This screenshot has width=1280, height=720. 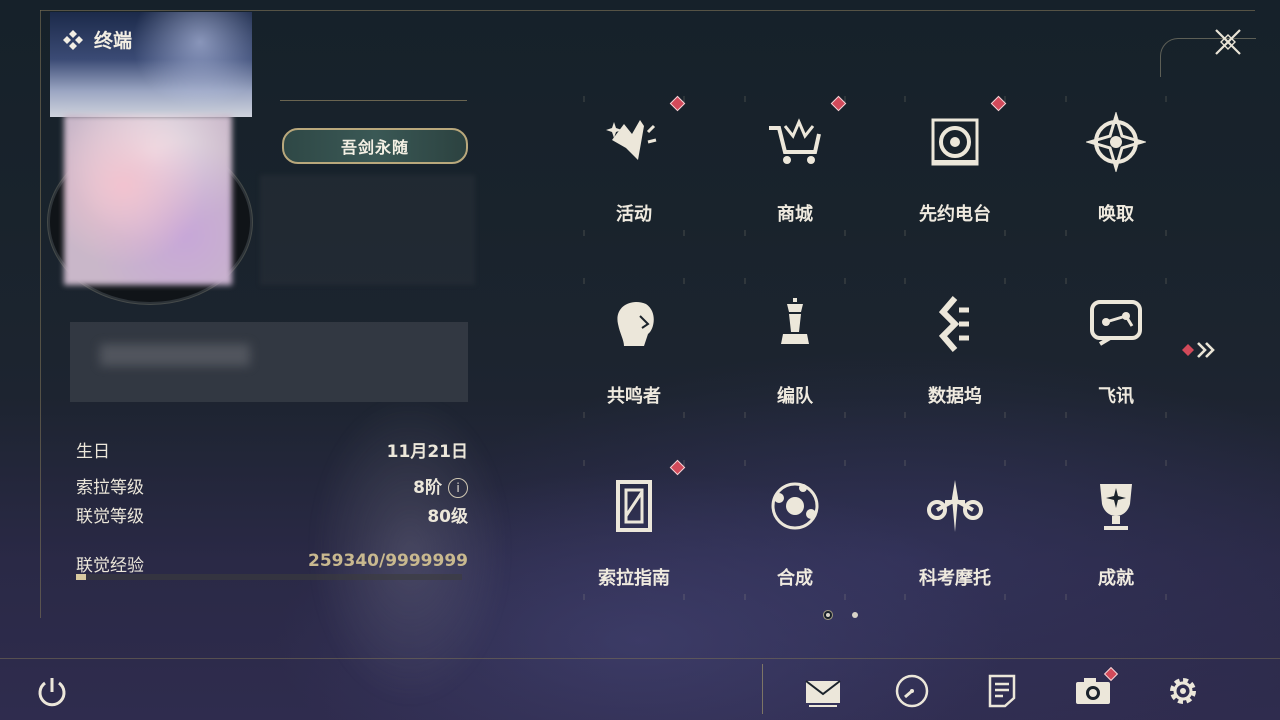 I want to click on menu-item-label: 活动, so click(x=634, y=214).